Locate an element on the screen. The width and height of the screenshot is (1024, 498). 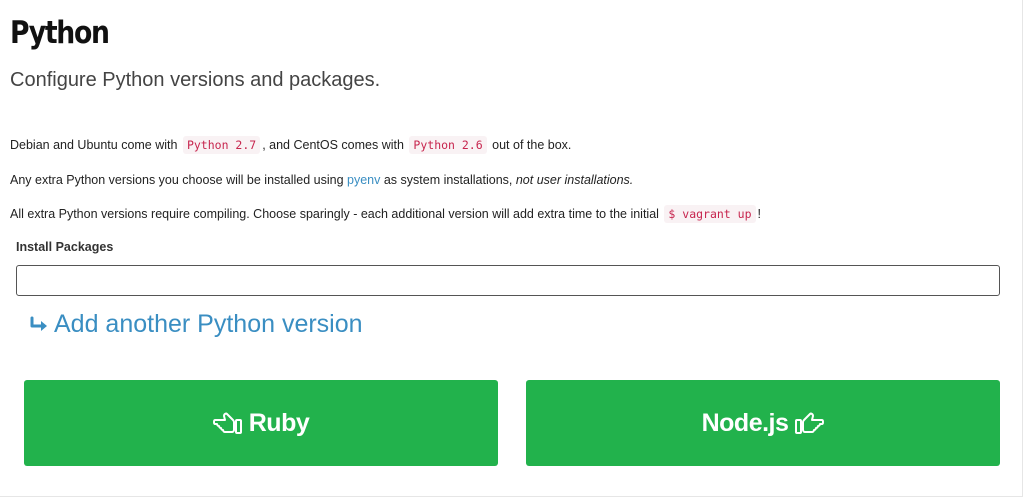
nodejs-button-label: Node.js is located at coordinates (745, 422).